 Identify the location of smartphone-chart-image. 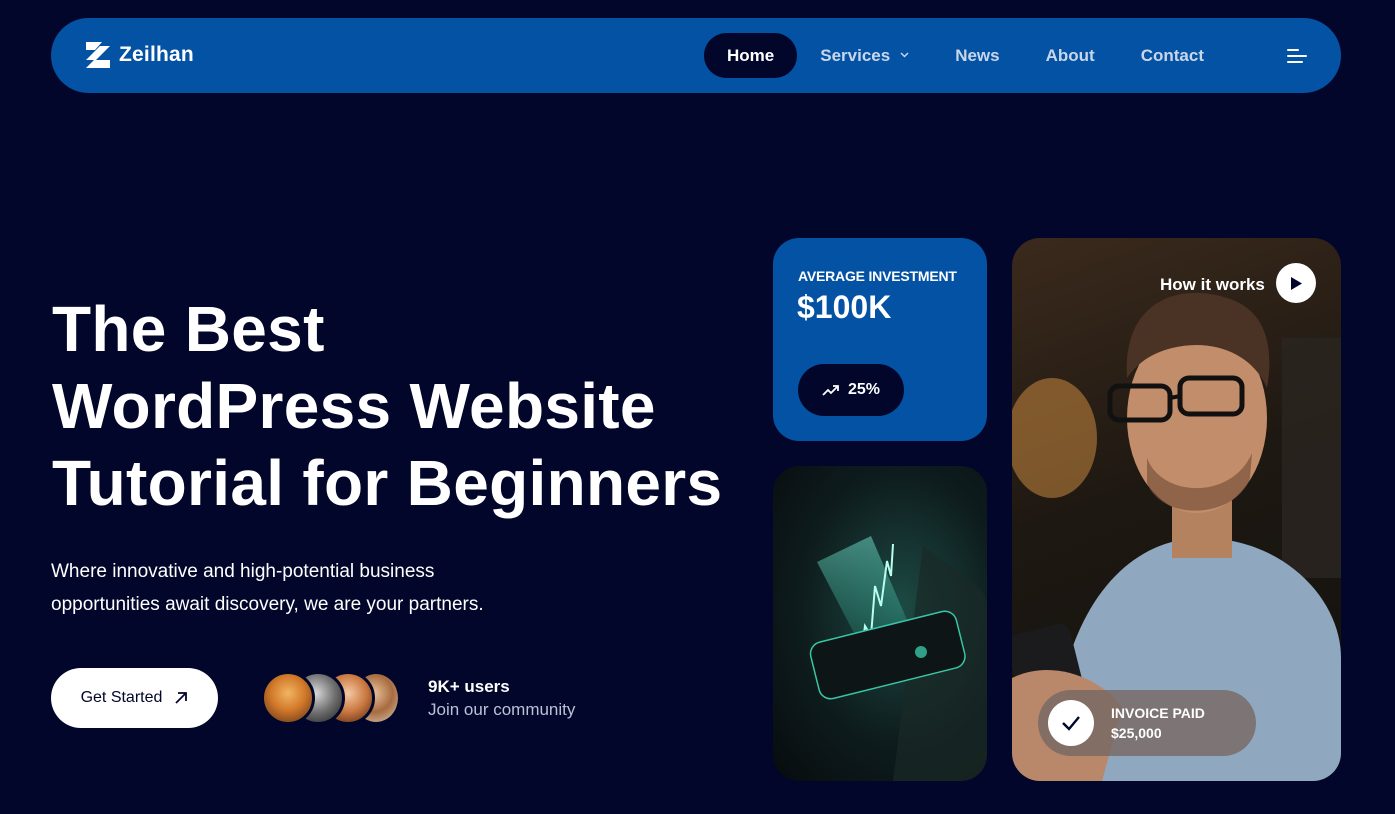
(880, 623).